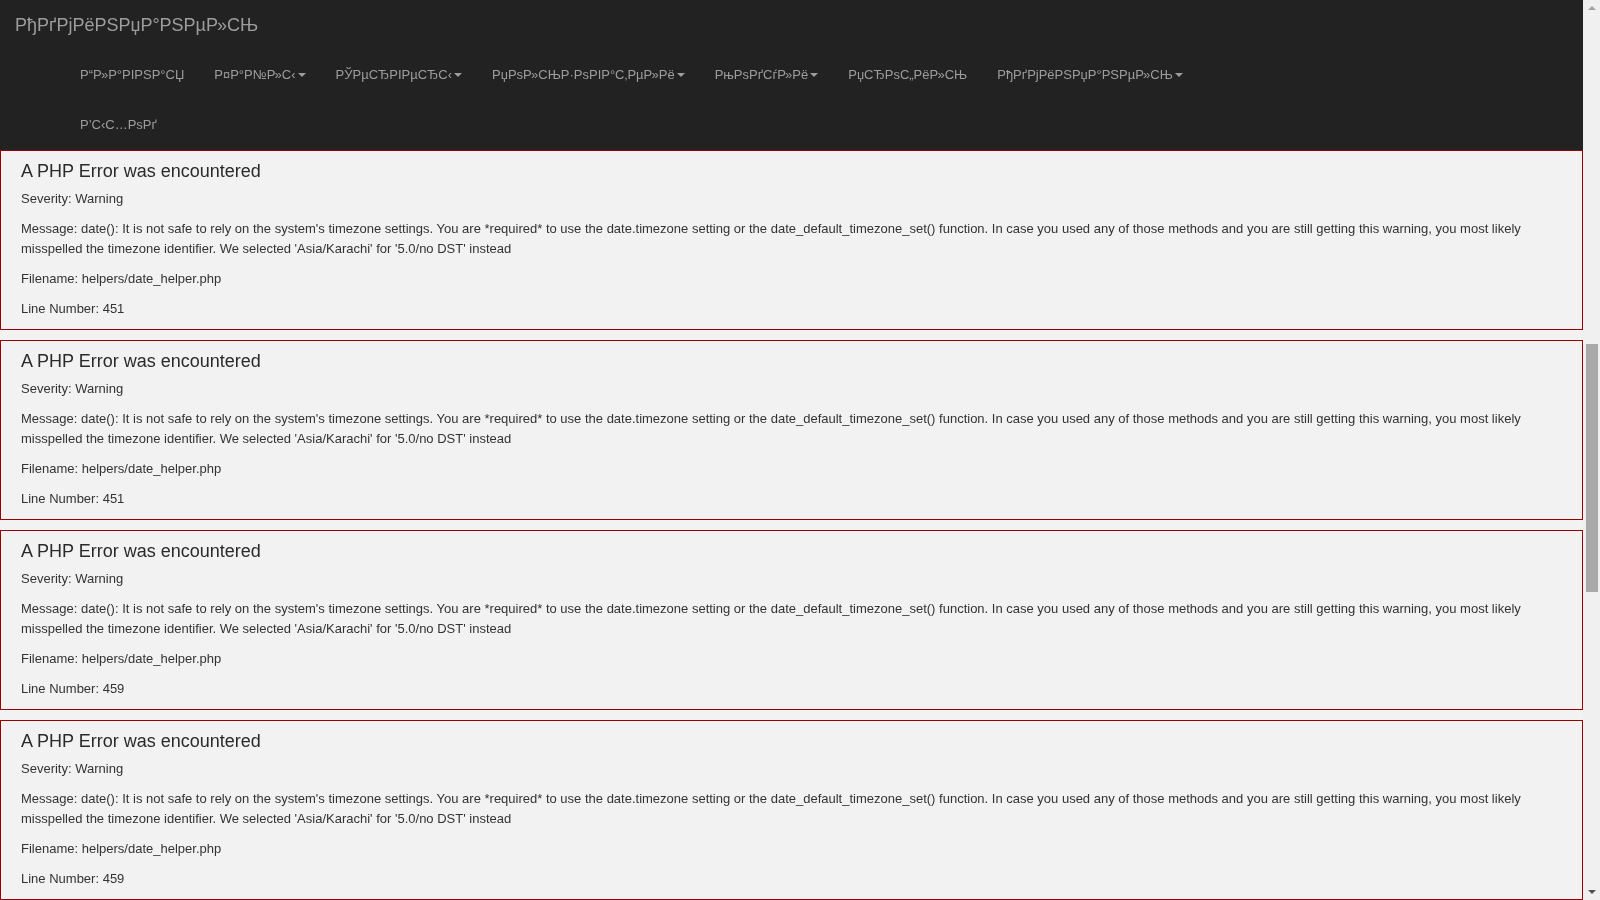  What do you see at coordinates (766, 75) in the screenshot?
I see `nav-dropdown: РњРѕРґСѓР»Рё` at bounding box center [766, 75].